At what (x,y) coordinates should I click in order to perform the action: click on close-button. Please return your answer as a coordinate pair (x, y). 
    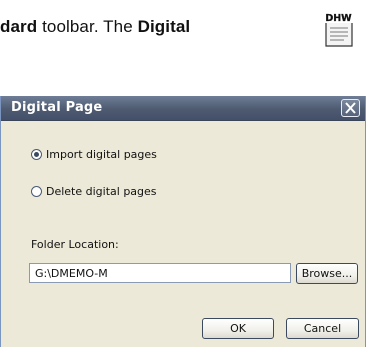
    Looking at the image, I should click on (350, 108).